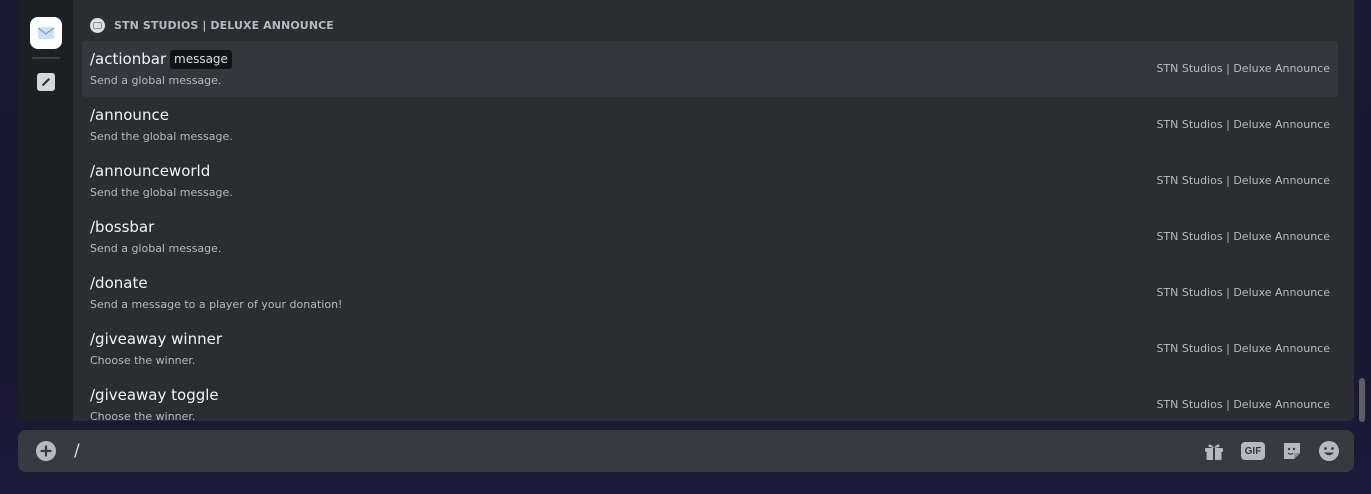 Image resolution: width=1371 pixels, height=494 pixels. Describe the element at coordinates (156, 339) in the screenshot. I see `command-name: /giveaway winner` at that location.